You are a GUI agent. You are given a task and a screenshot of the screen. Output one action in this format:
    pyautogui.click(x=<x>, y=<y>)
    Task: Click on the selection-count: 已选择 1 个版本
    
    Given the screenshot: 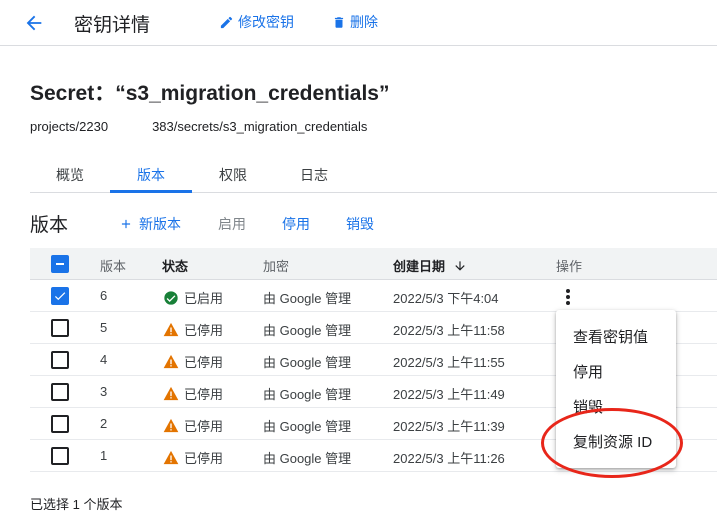 What is the action you would take?
    pyautogui.click(x=76, y=504)
    